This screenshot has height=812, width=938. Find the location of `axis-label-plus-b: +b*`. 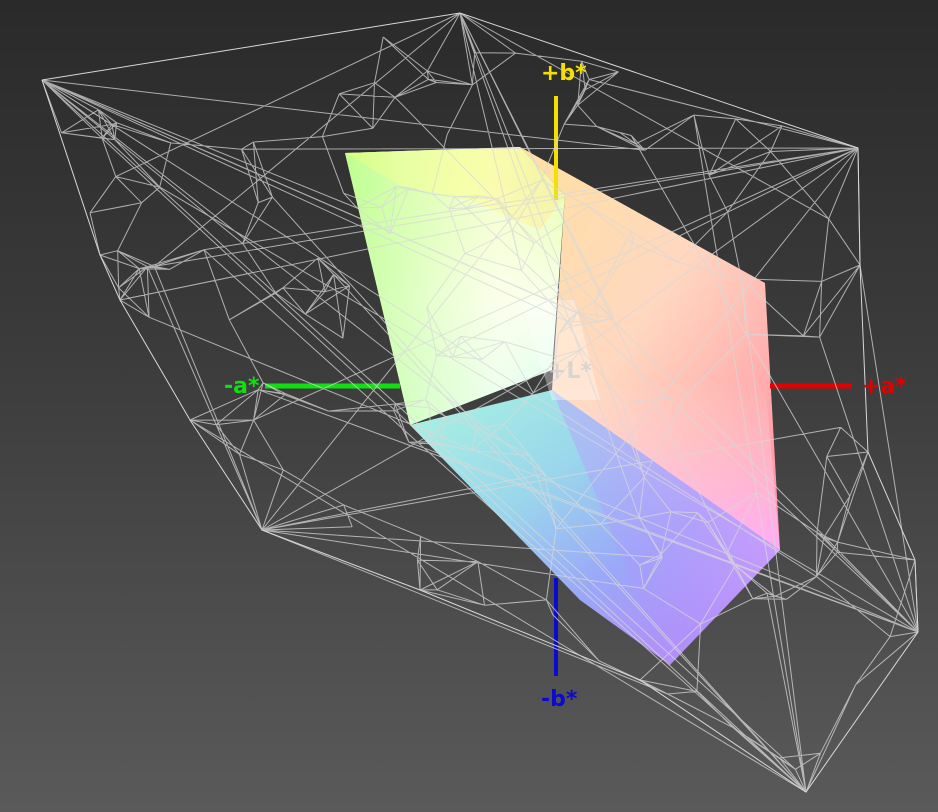

axis-label-plus-b: +b* is located at coordinates (564, 73).